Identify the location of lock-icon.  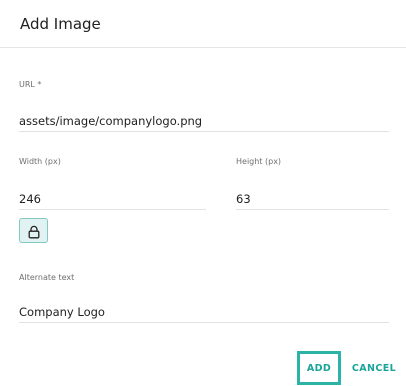
(34, 231).